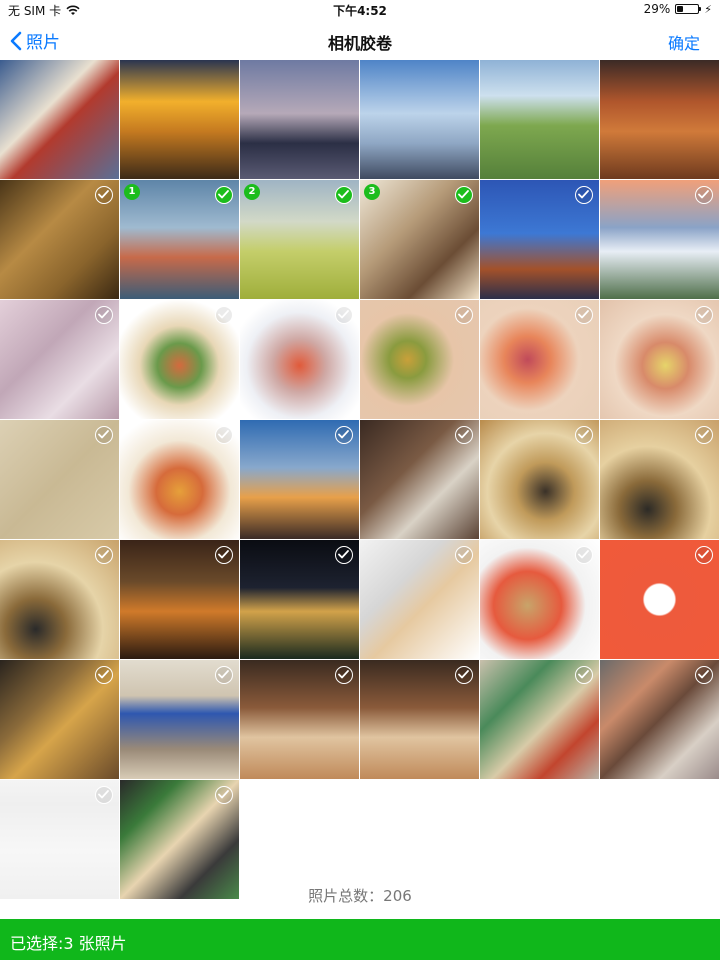 This screenshot has height=960, width=720. Describe the element at coordinates (360, 896) in the screenshot. I see `photo-count: 照片总数：206` at that location.